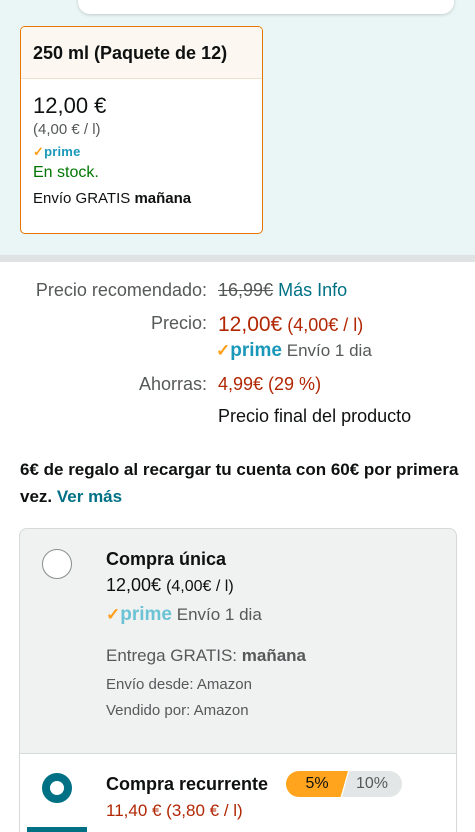 The width and height of the screenshot is (475, 832). Describe the element at coordinates (57, 151) in the screenshot. I see `prime-badge: ✓prime` at that location.